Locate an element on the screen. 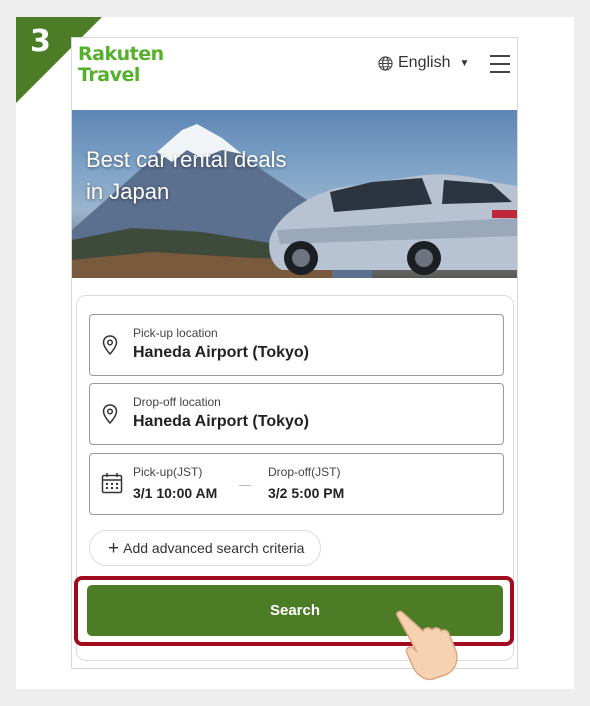  logo-line-2: Travel is located at coordinates (109, 75).